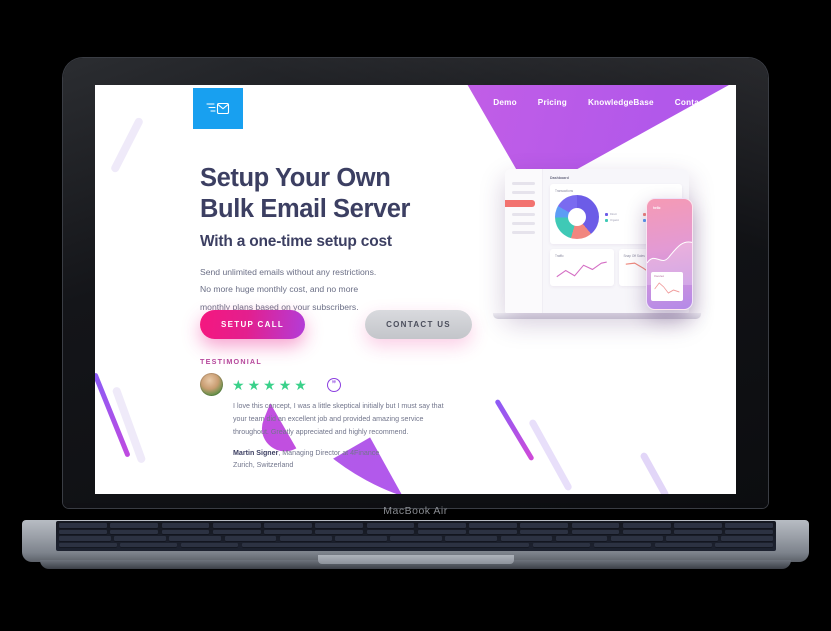 The height and width of the screenshot is (631, 831). Describe the element at coordinates (211, 384) in the screenshot. I see `avatar` at that location.